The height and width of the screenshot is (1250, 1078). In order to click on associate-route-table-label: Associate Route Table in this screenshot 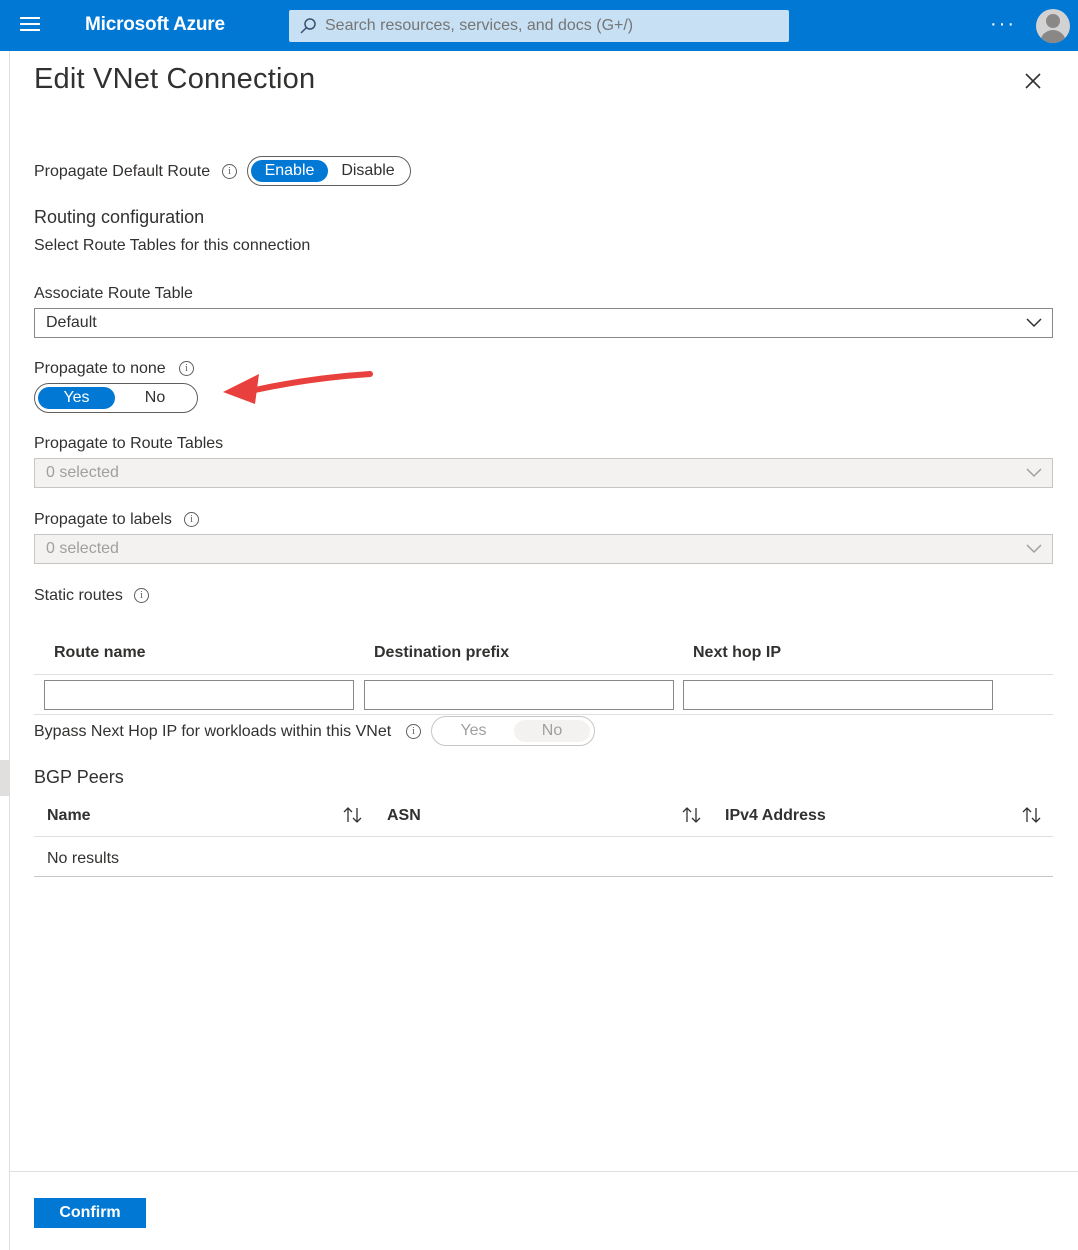, I will do `click(113, 293)`.